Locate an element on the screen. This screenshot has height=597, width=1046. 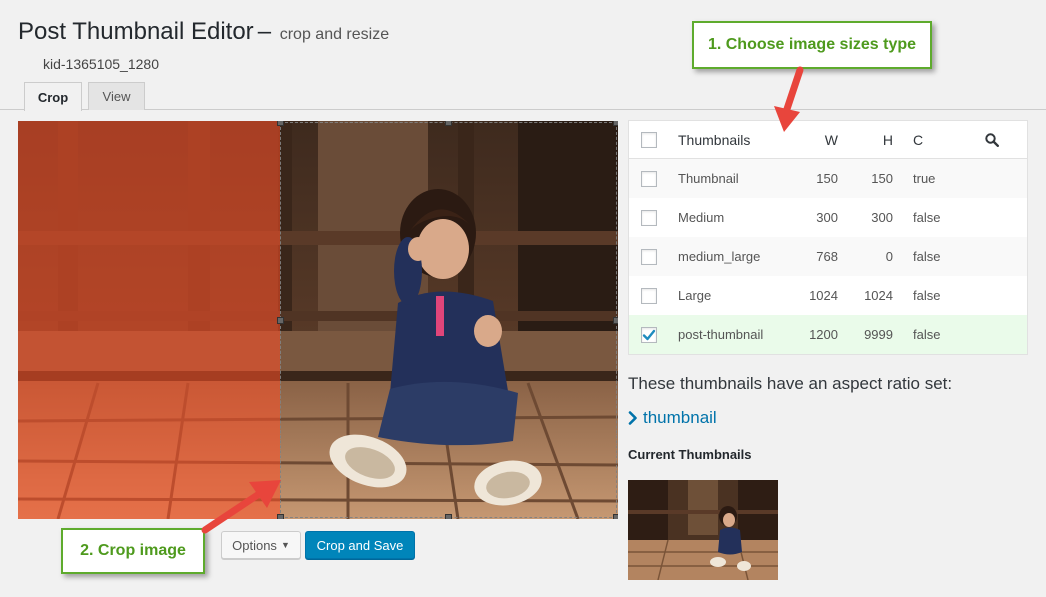
current-thumbnails-heading: Current Thumbnails is located at coordinates (690, 454).